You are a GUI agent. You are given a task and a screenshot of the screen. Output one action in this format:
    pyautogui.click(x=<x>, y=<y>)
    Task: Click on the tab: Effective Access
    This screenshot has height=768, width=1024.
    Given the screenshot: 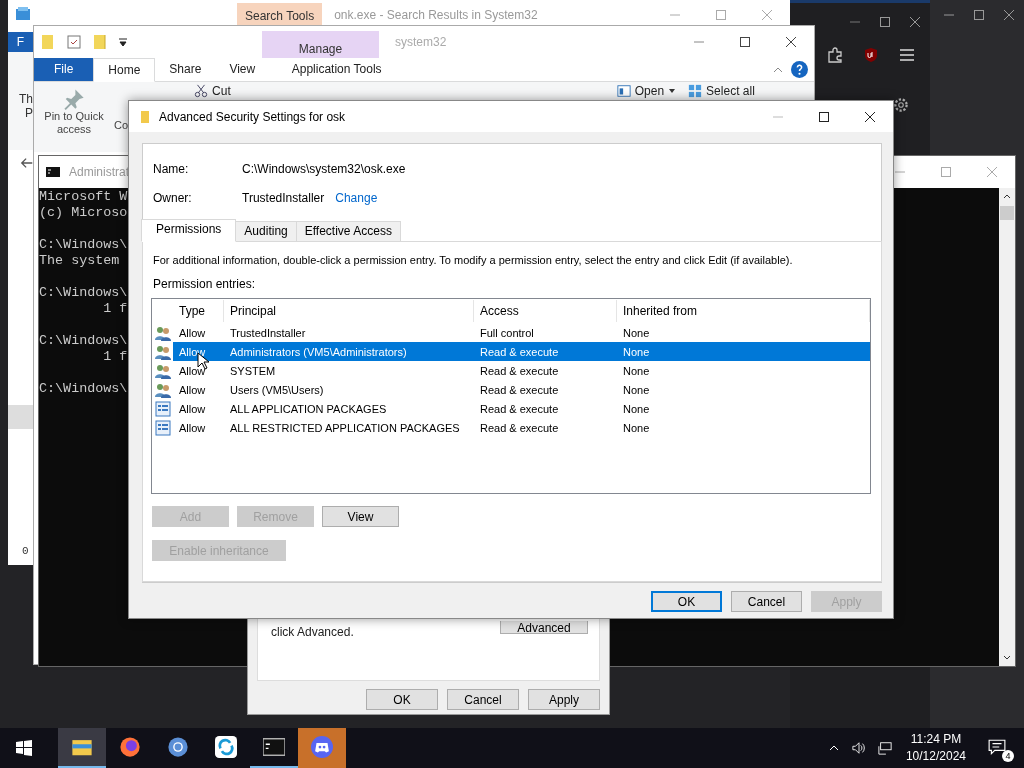 What is the action you would take?
    pyautogui.click(x=348, y=231)
    